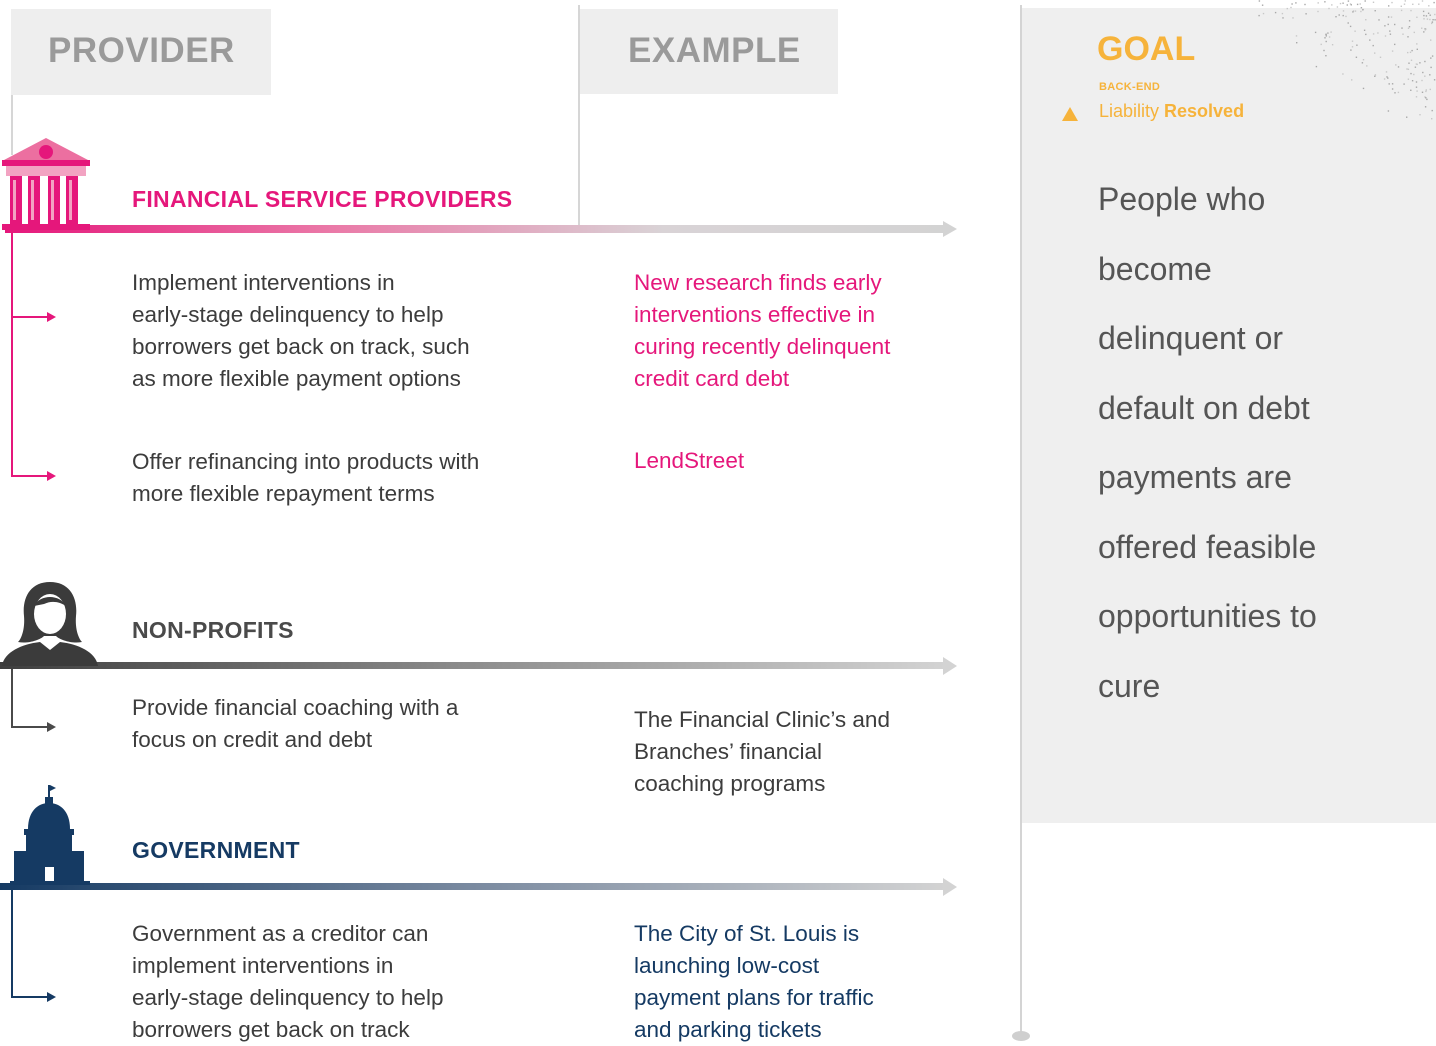  What do you see at coordinates (1130, 87) in the screenshot?
I see `goal-subtitle: BACK-END` at bounding box center [1130, 87].